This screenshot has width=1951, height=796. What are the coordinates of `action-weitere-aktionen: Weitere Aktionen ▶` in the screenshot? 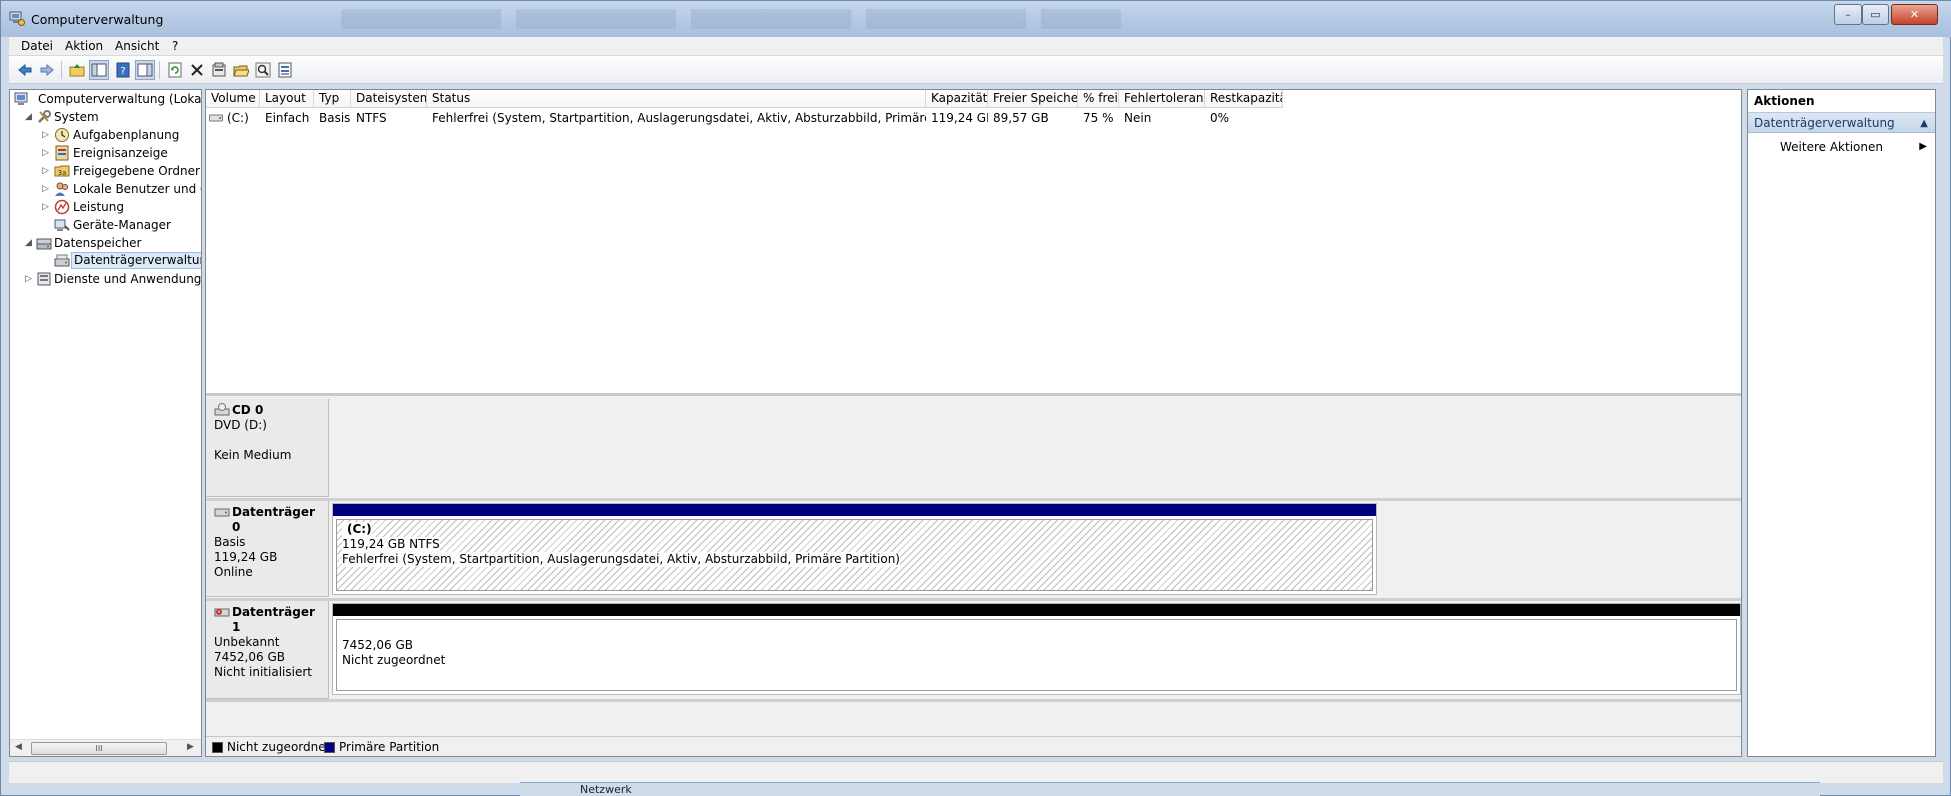 It's located at (1841, 147).